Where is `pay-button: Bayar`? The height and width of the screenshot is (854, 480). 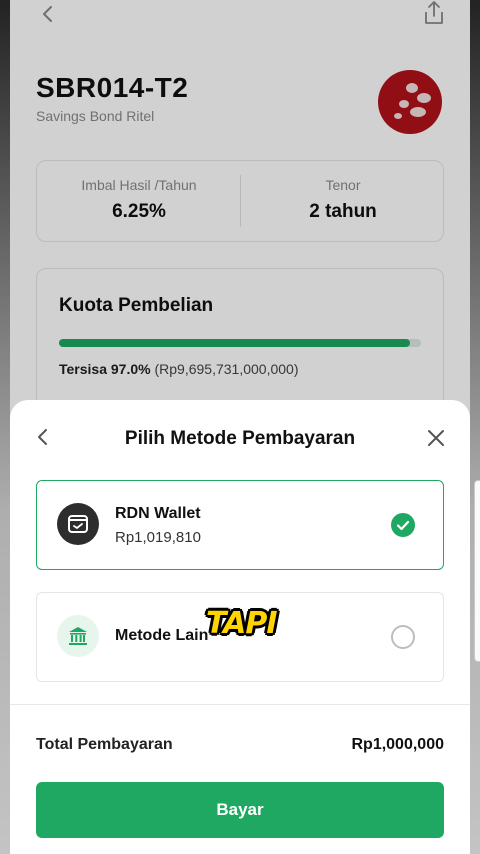 pay-button: Bayar is located at coordinates (240, 810).